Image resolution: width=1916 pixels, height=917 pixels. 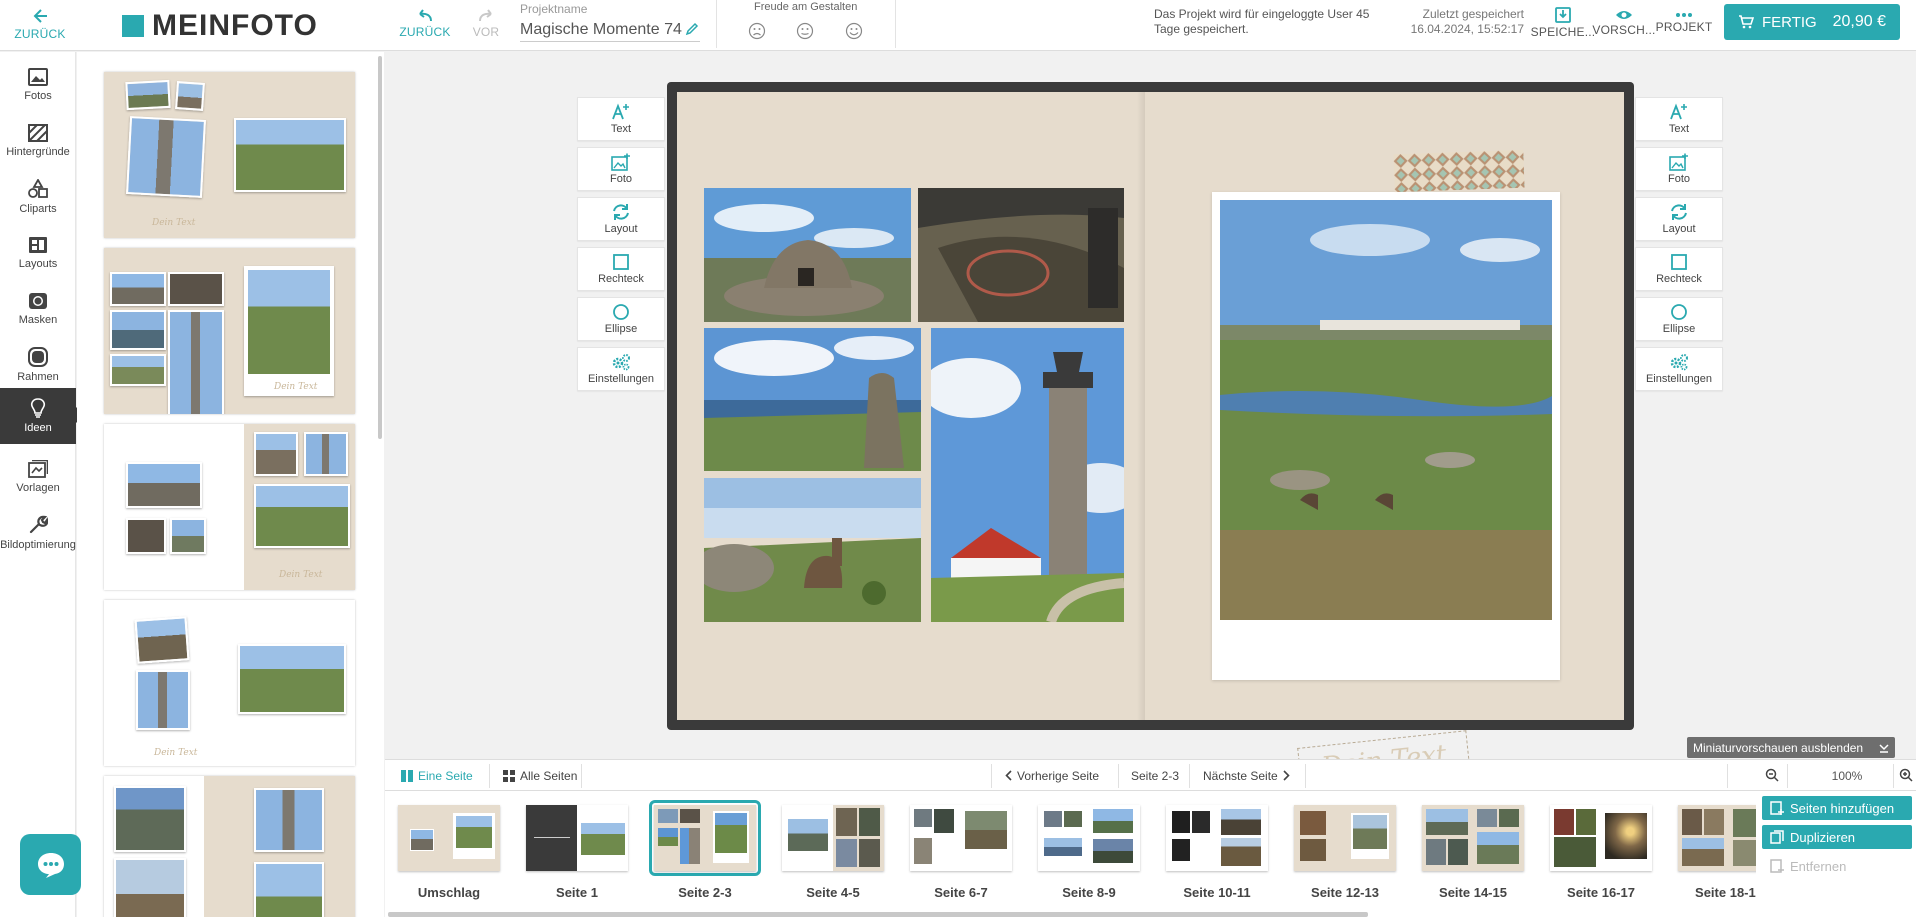 What do you see at coordinates (1052, 775) in the screenshot?
I see `previous-page-button: Vorherige Seite` at bounding box center [1052, 775].